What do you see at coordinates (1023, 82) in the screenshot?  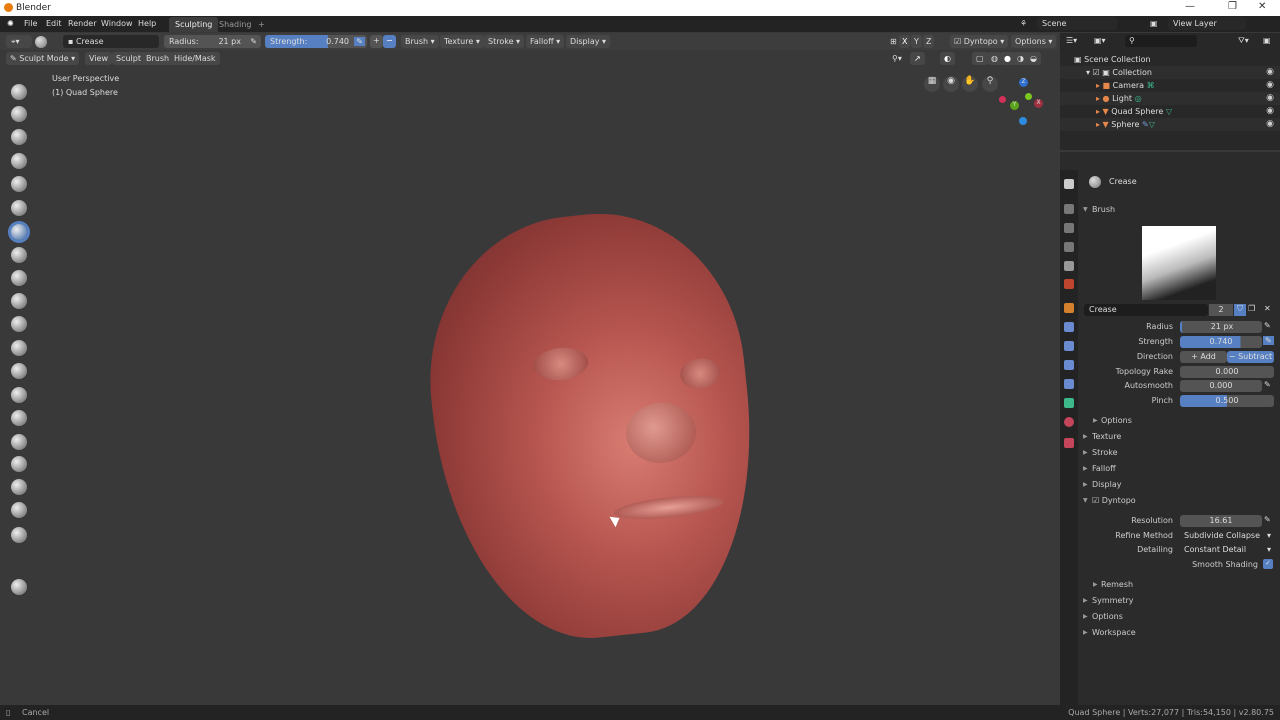 I see `gizmo-z-axis: Z` at bounding box center [1023, 82].